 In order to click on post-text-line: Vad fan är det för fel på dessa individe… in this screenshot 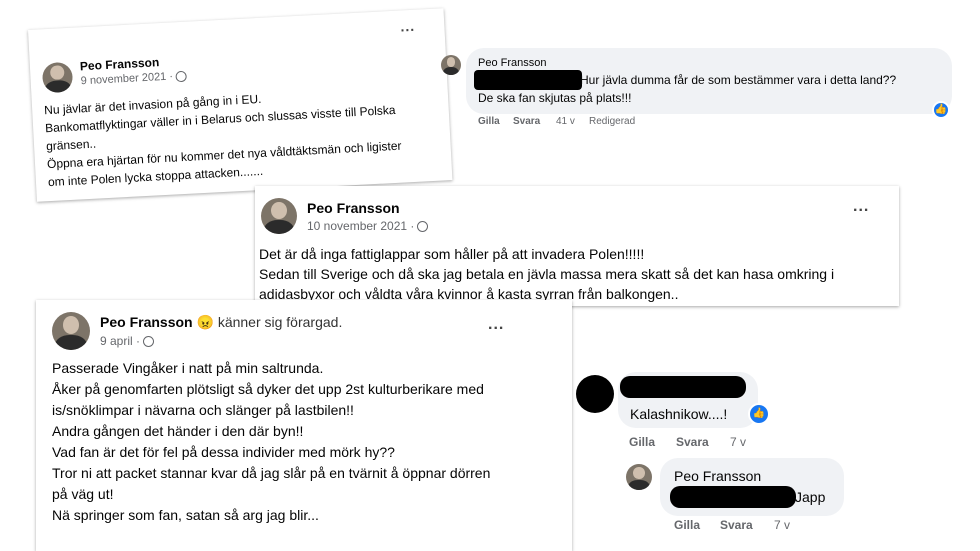, I will do `click(223, 452)`.